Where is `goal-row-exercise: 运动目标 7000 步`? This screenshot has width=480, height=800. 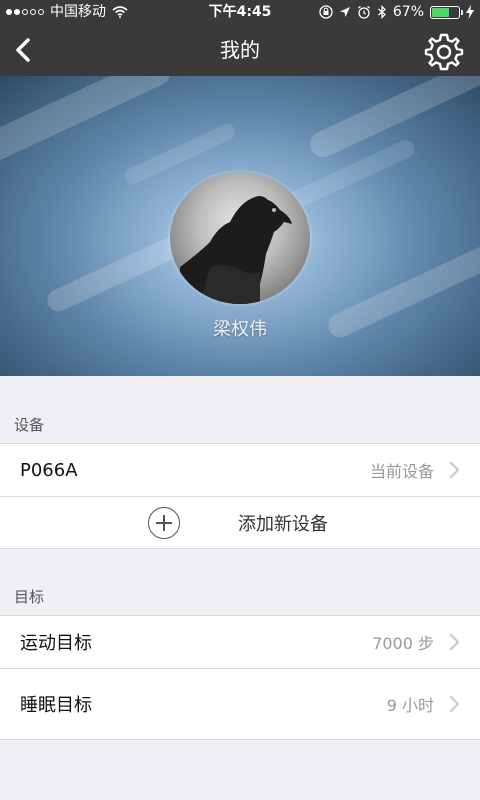
goal-row-exercise: 运动目标 7000 步 is located at coordinates (240, 641).